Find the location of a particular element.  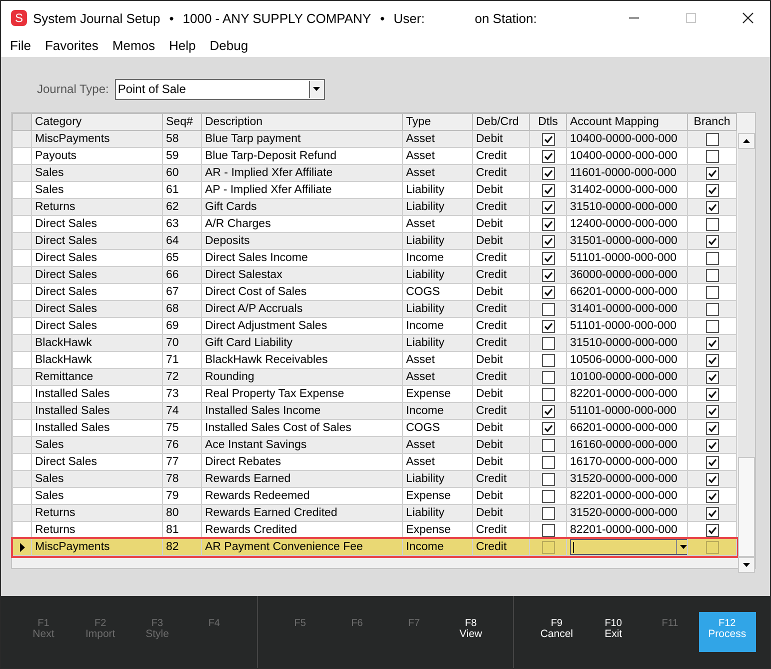

vertical-scrollbar is located at coordinates (746, 353).